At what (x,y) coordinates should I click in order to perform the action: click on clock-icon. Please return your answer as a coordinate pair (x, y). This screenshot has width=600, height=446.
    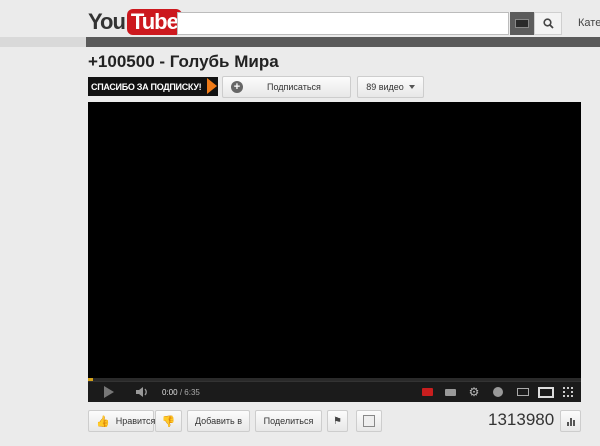
    Looking at the image, I should click on (498, 392).